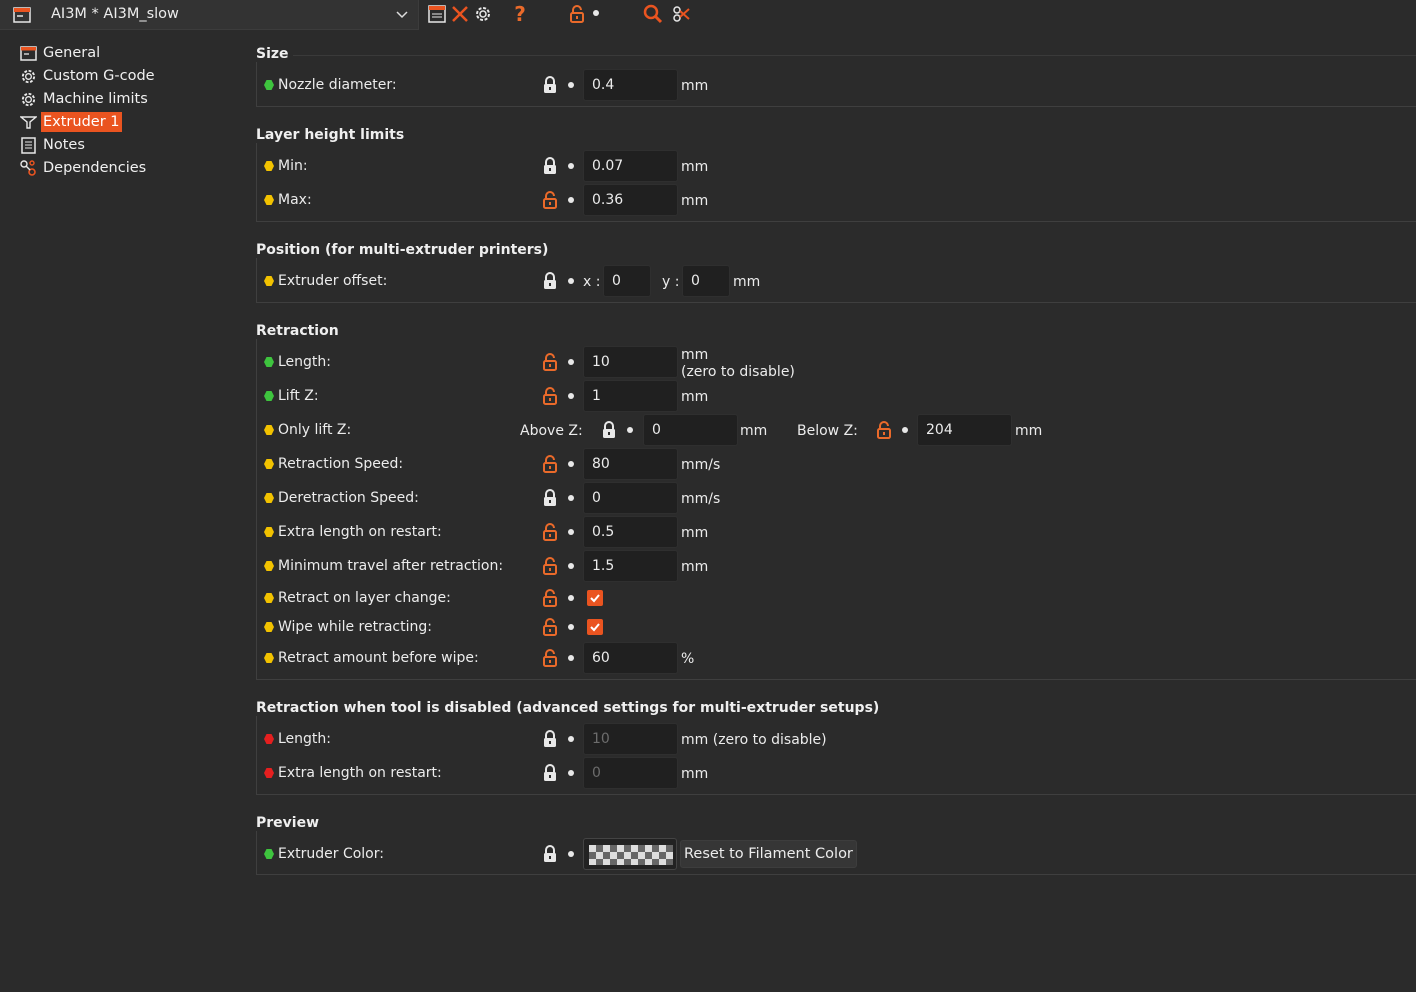 This screenshot has height=992, width=1416. What do you see at coordinates (299, 331) in the screenshot?
I see `section-title: Retraction` at bounding box center [299, 331].